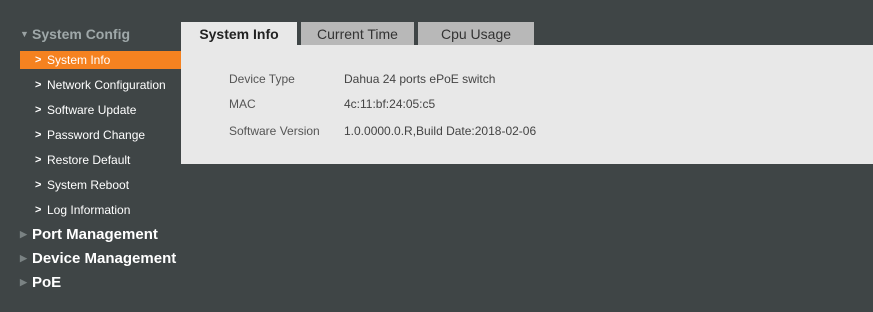 The image size is (873, 312). What do you see at coordinates (332, 104) in the screenshot?
I see `mac-row: MAC 4c:11:bf:24:05:c5` at bounding box center [332, 104].